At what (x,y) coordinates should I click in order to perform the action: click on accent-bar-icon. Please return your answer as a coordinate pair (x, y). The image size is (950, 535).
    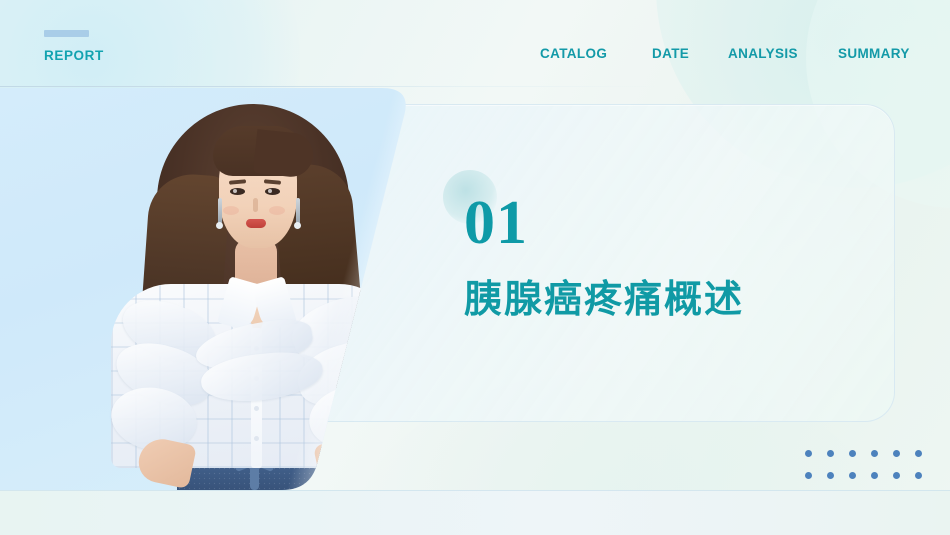
    Looking at the image, I should click on (66, 33).